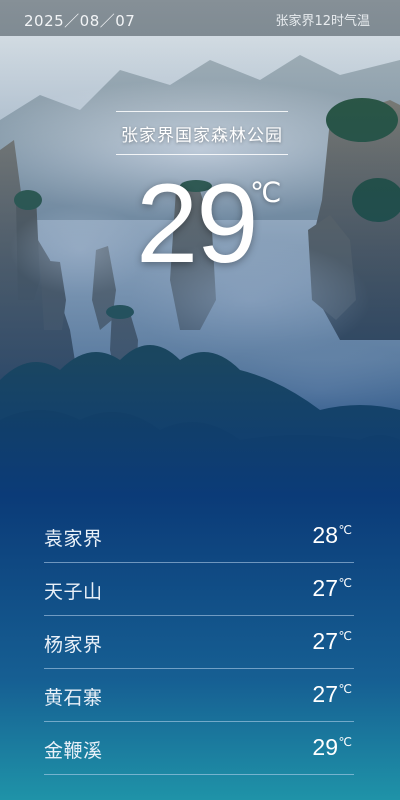  What do you see at coordinates (202, 111) in the screenshot?
I see `divider-top` at bounding box center [202, 111].